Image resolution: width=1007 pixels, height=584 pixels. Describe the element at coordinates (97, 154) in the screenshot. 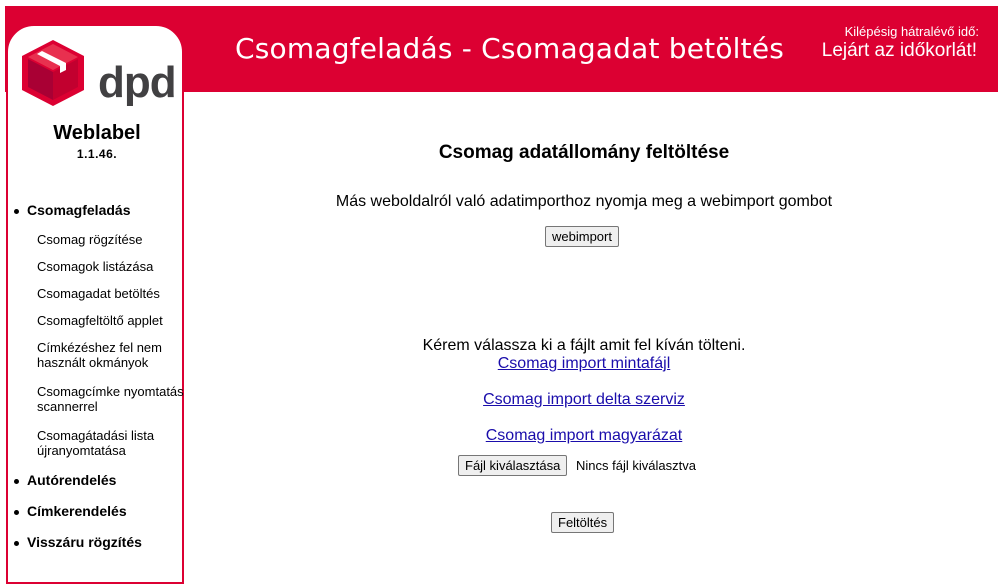

I see `app-version: 1.1.46.` at that location.